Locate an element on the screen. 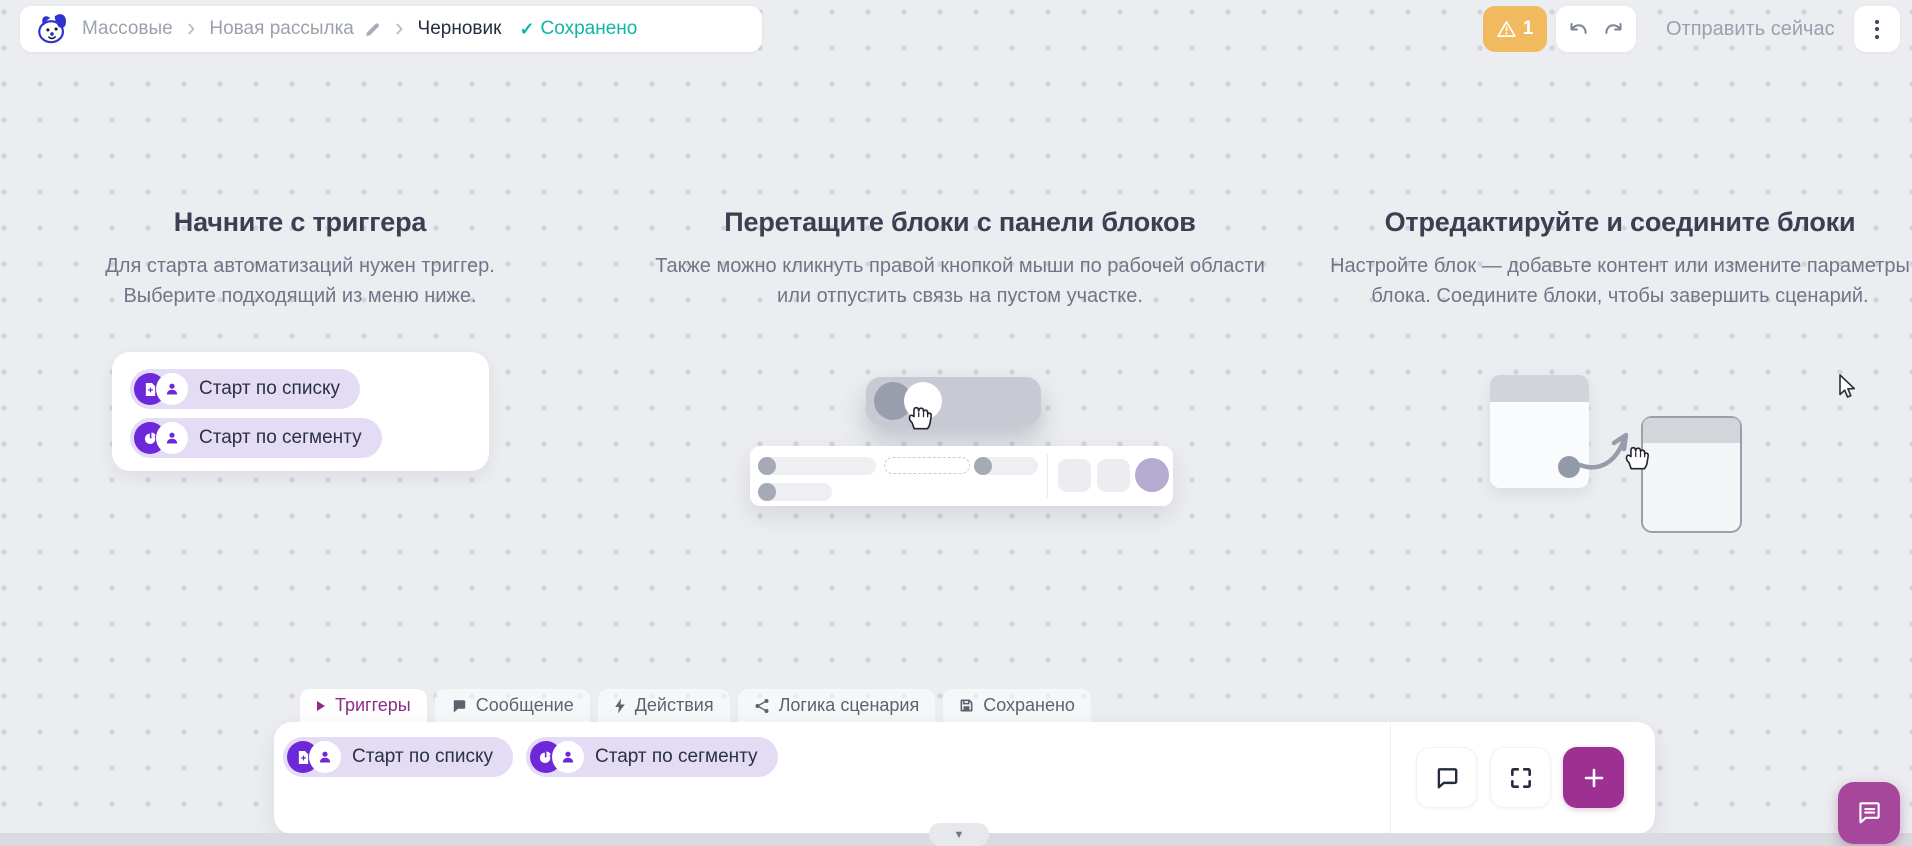  check-icon: ✓ is located at coordinates (527, 28).